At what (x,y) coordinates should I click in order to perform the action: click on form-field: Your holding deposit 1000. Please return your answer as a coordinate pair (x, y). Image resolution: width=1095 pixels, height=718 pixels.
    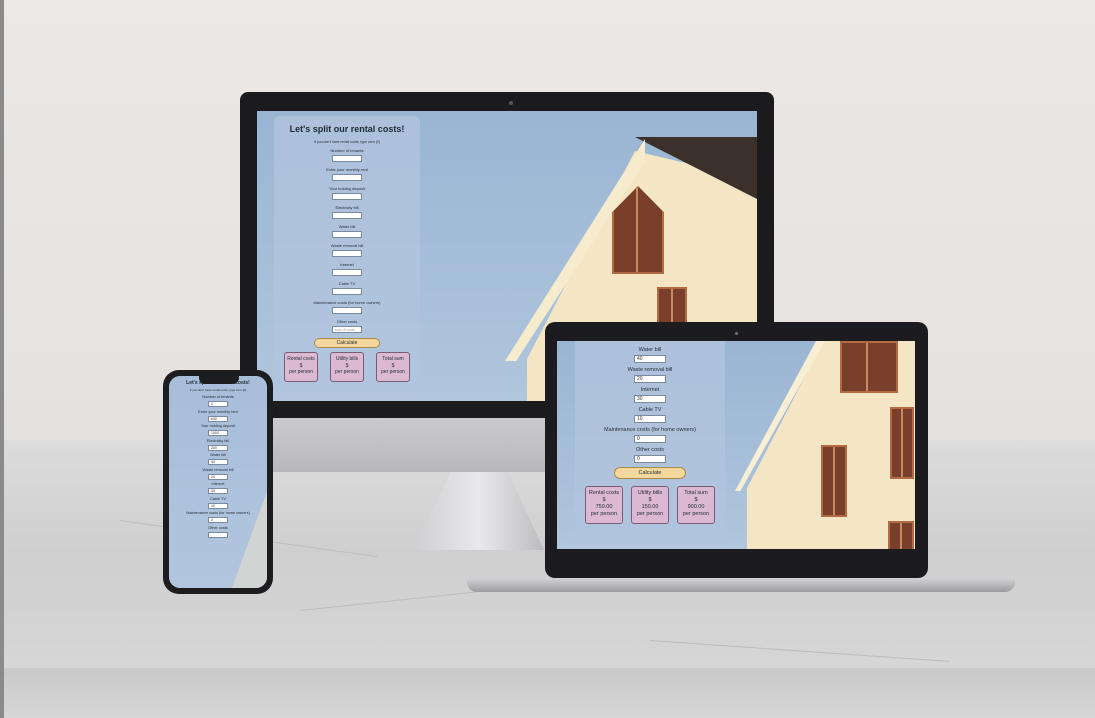
    Looking at the image, I should click on (218, 430).